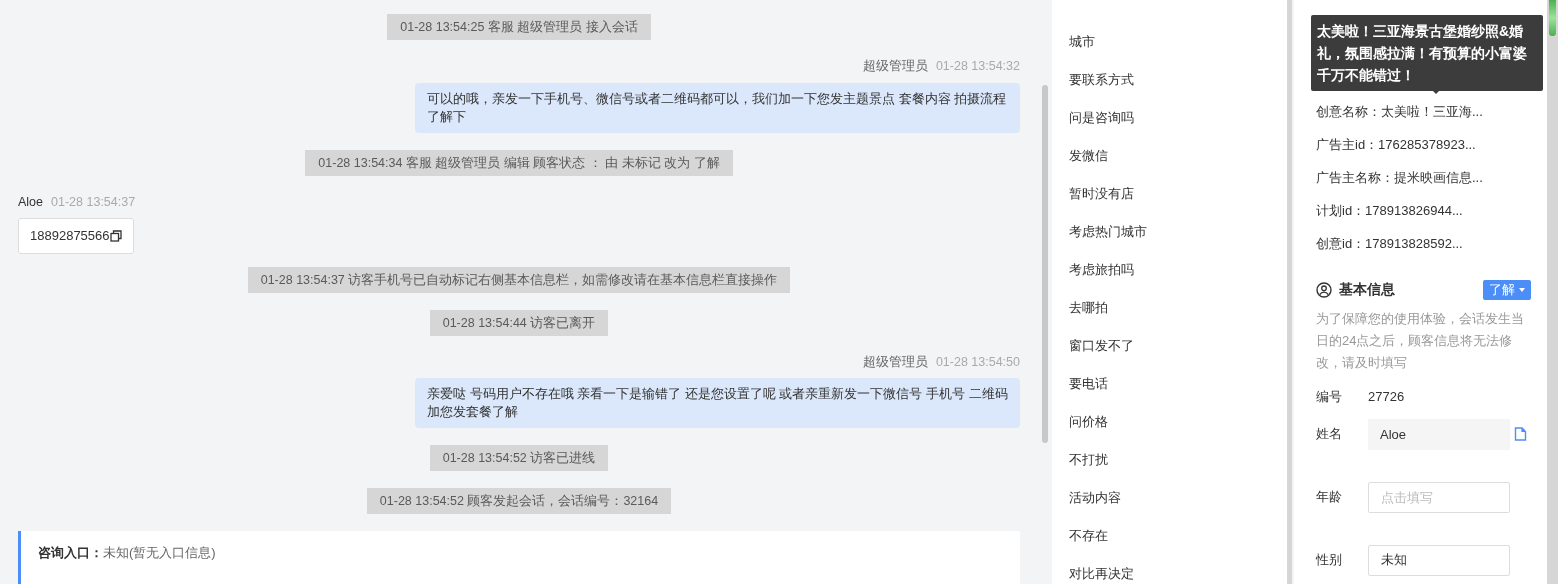 This screenshot has width=1561, height=584. I want to click on message-time: 01-28 13:54:37, so click(93, 201).